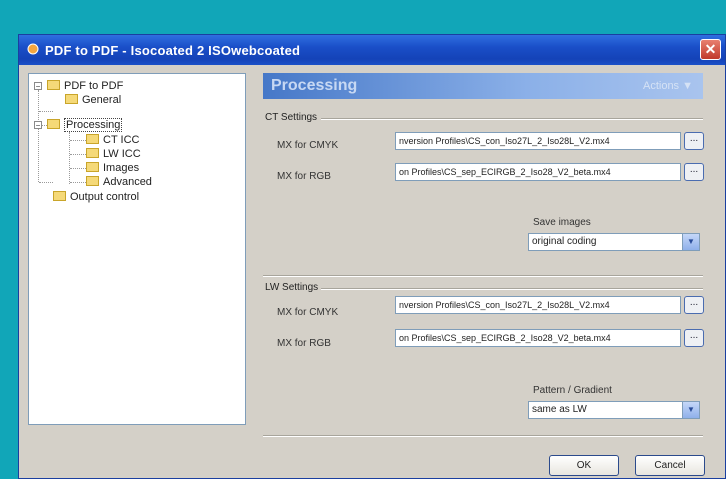 This screenshot has width=726, height=479. What do you see at coordinates (314, 85) in the screenshot?
I see `page-title: Processing` at bounding box center [314, 85].